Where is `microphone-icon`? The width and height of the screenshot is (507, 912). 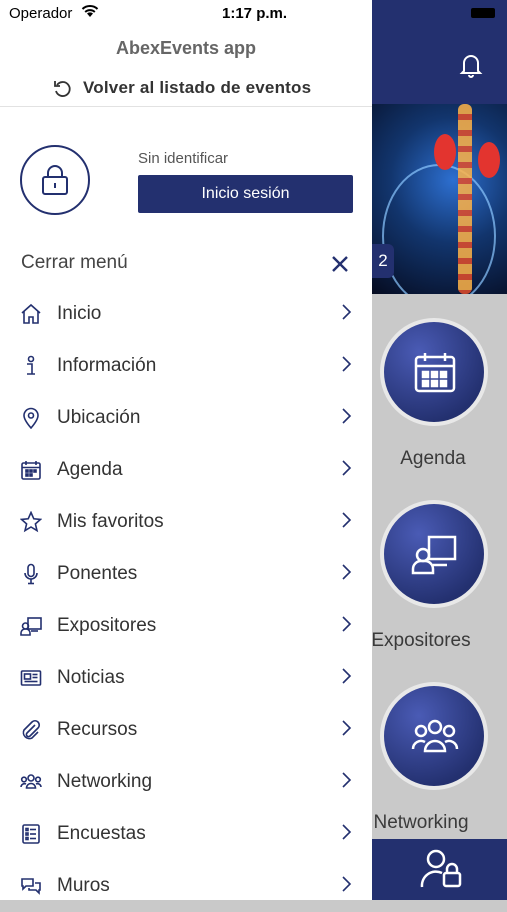 microphone-icon is located at coordinates (31, 574).